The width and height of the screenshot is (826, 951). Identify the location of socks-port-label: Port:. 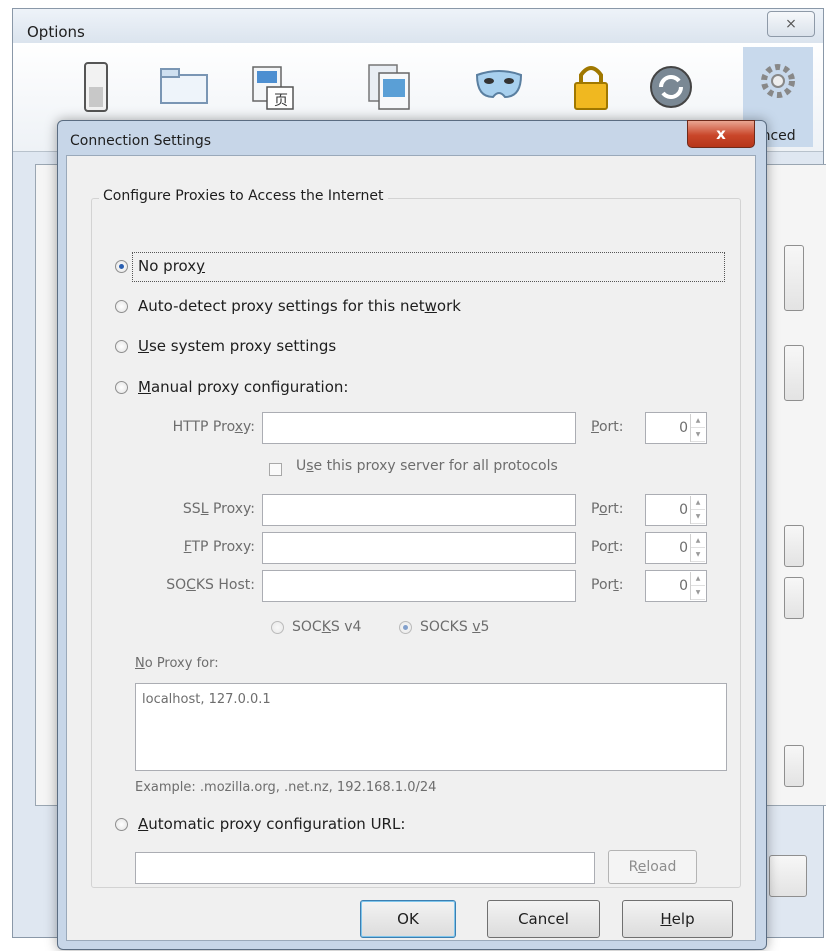
(607, 585).